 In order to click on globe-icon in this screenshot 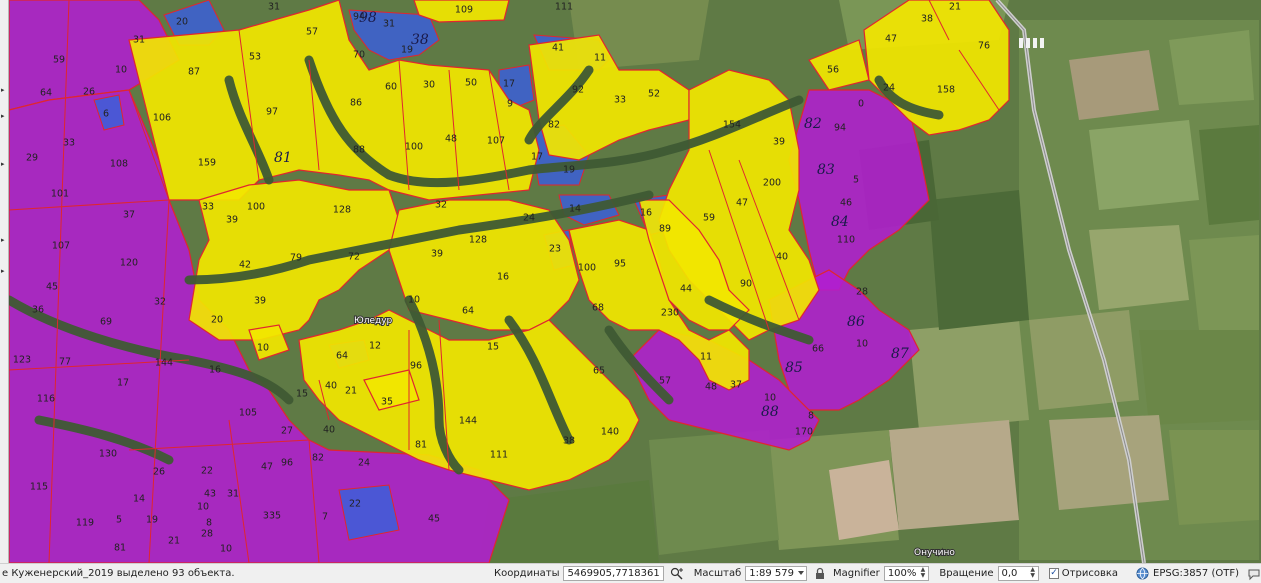, I will do `click(1142, 573)`.